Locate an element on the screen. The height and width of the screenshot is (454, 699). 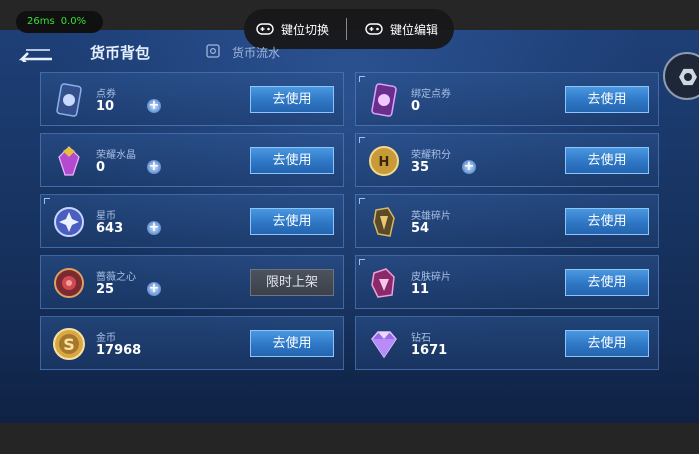
currency-card-bound-voucher: 绑定点券 0 去使用 is located at coordinates (507, 99).